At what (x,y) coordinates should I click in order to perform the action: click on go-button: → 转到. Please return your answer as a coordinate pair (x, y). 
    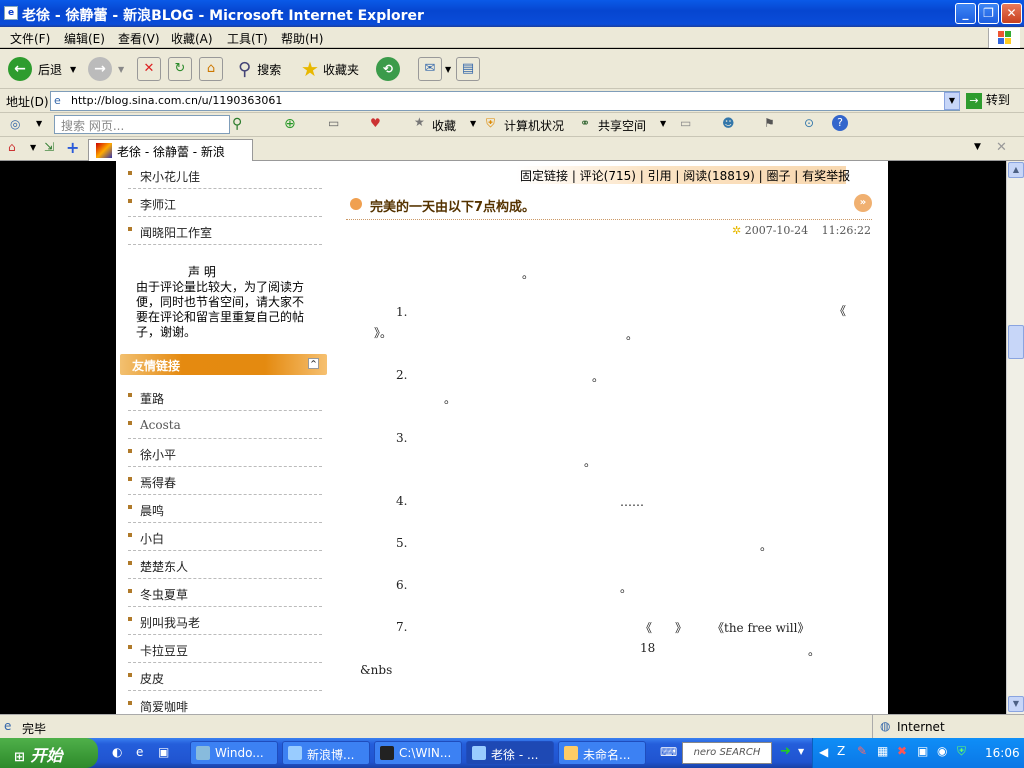
    Looking at the image, I should click on (988, 100).